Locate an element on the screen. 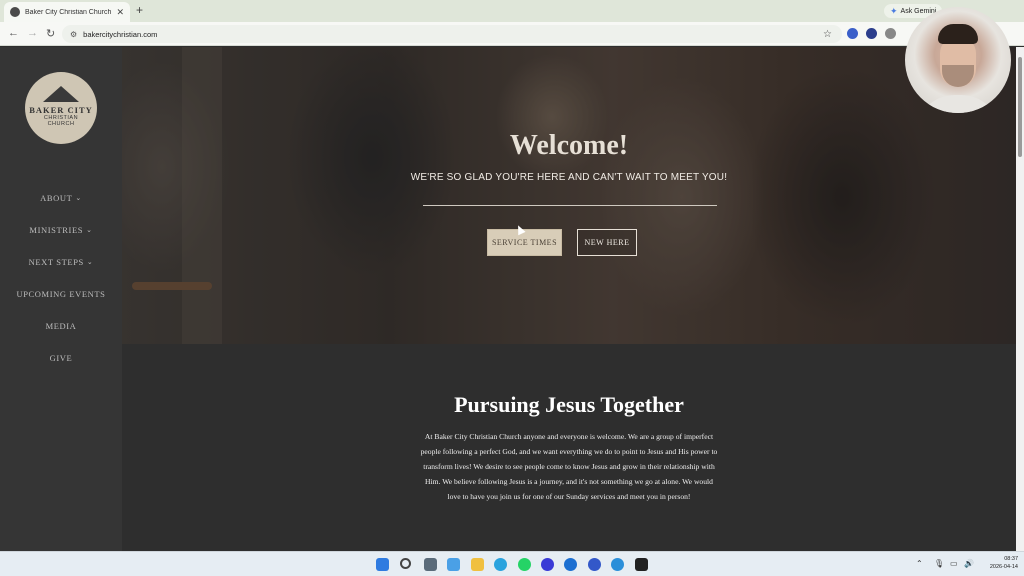 The image size is (1024, 576). nav-item-upcoming-events: UPCOMING EVENTS is located at coordinates (61, 294).